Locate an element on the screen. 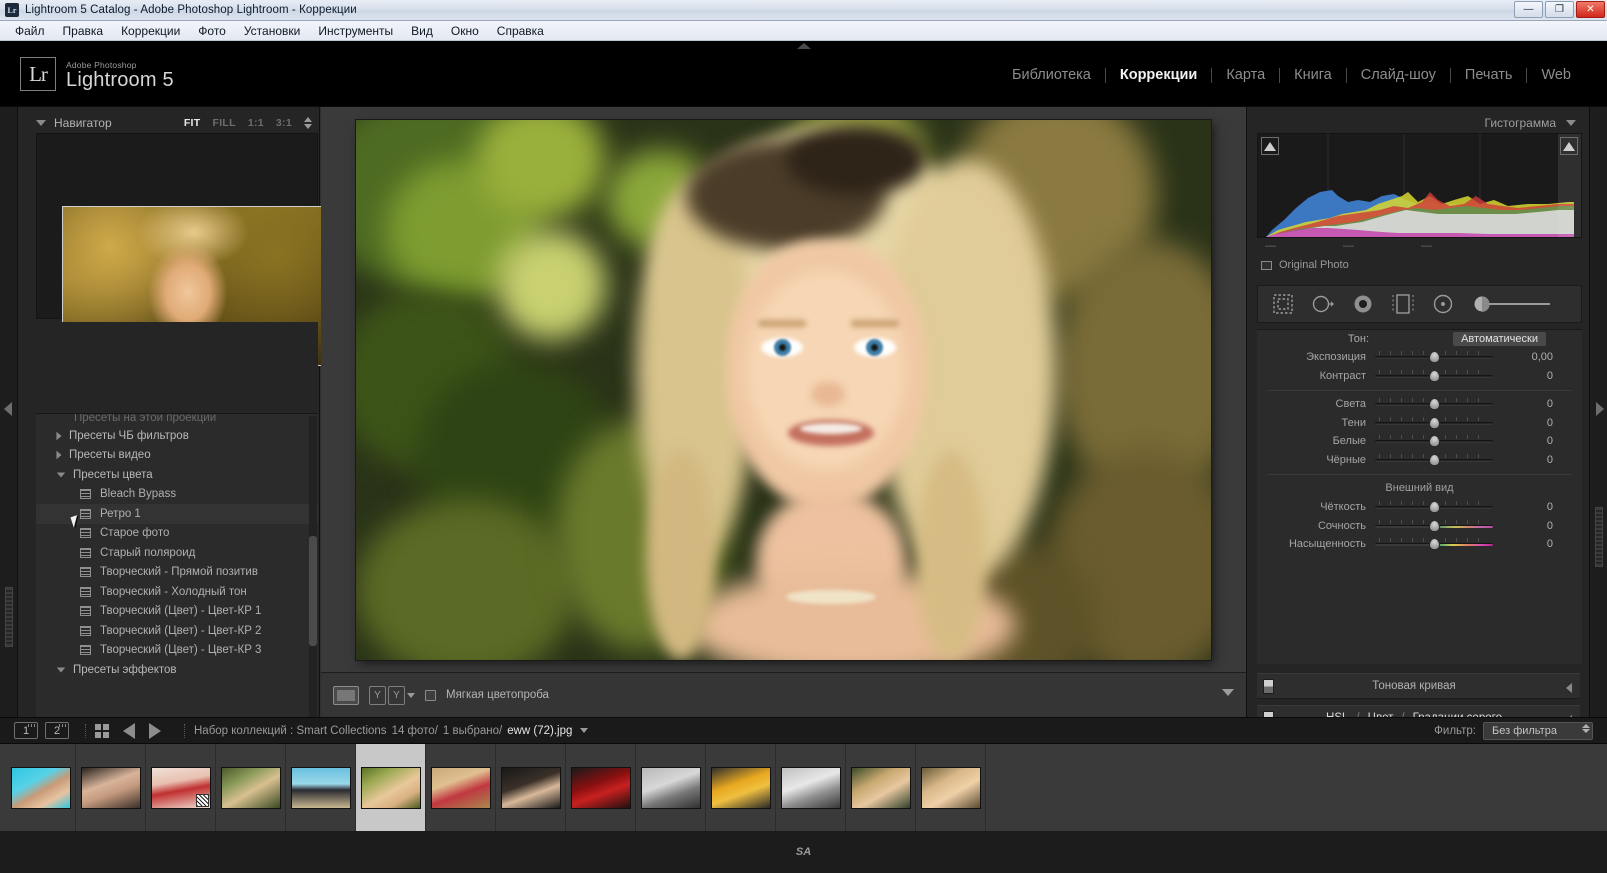  preset-group-effects: Пресеты эффектов is located at coordinates (177, 670).